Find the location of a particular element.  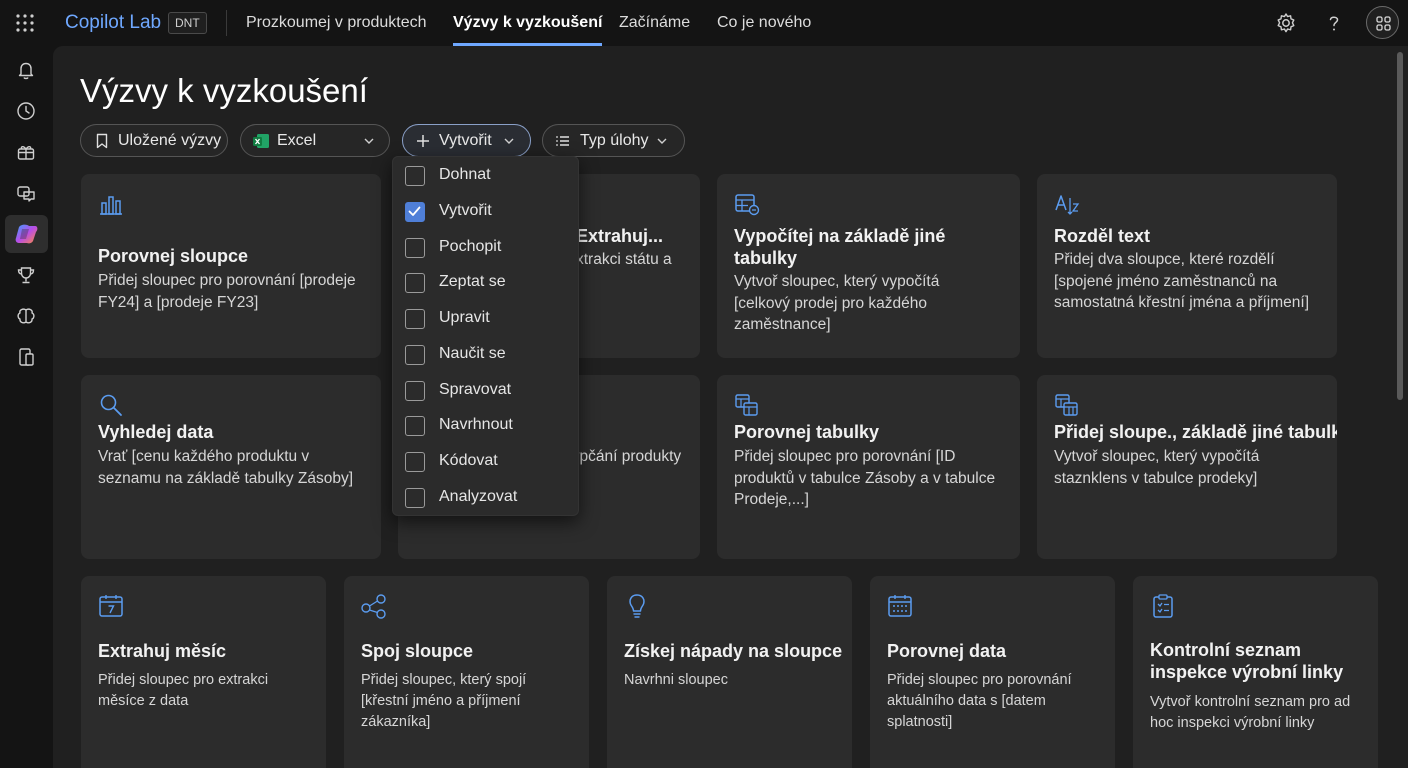

checkmark-icon is located at coordinates (414, 211).